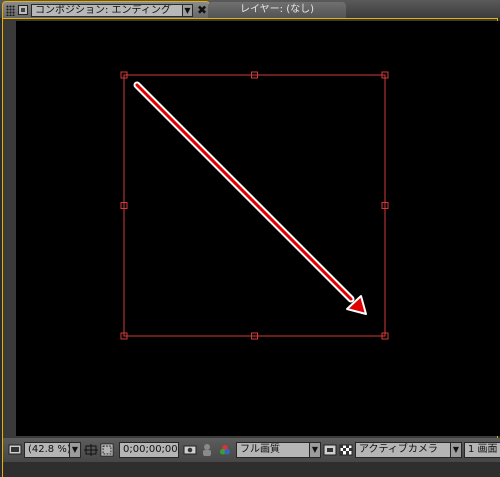 This screenshot has height=477, width=500. What do you see at coordinates (47, 450) in the screenshot?
I see `zoom-select: (42.8 %)` at bounding box center [47, 450].